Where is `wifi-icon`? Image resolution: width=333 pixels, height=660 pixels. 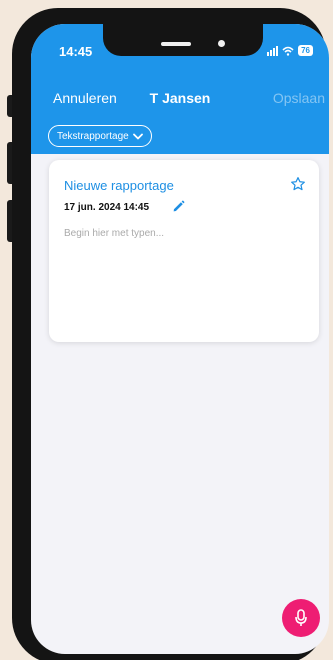 wifi-icon is located at coordinates (288, 51).